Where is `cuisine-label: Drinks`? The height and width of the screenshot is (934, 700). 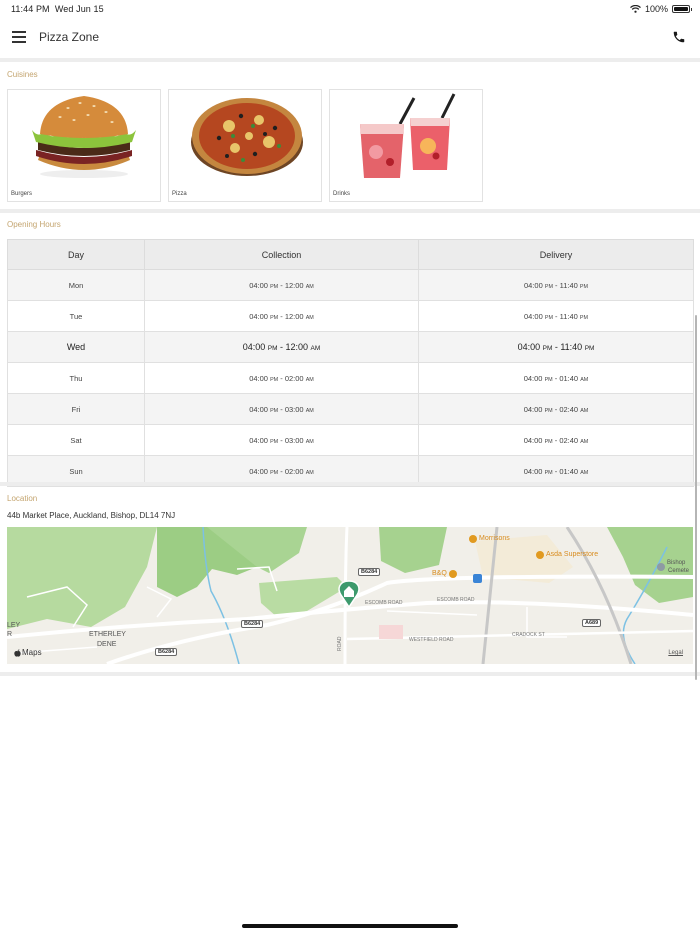 cuisine-label: Drinks is located at coordinates (342, 194).